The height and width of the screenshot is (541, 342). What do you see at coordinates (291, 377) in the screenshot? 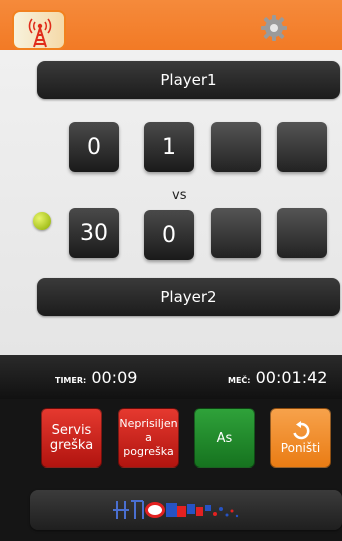
I see `match-timer-value: 00:01:42` at bounding box center [291, 377].